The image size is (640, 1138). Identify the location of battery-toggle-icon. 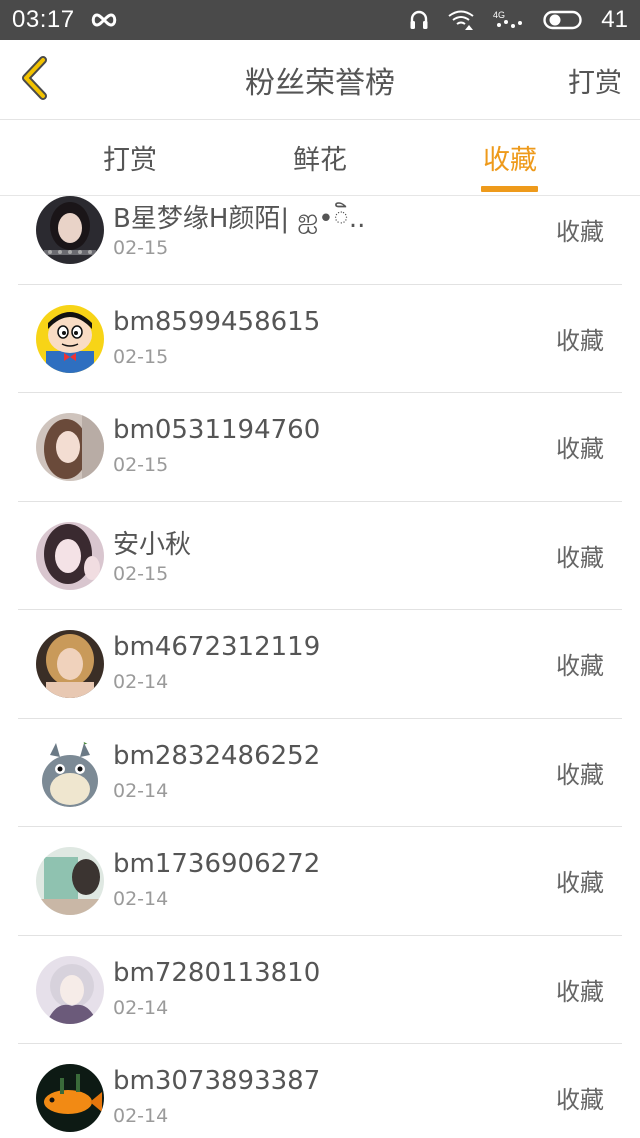
(563, 20).